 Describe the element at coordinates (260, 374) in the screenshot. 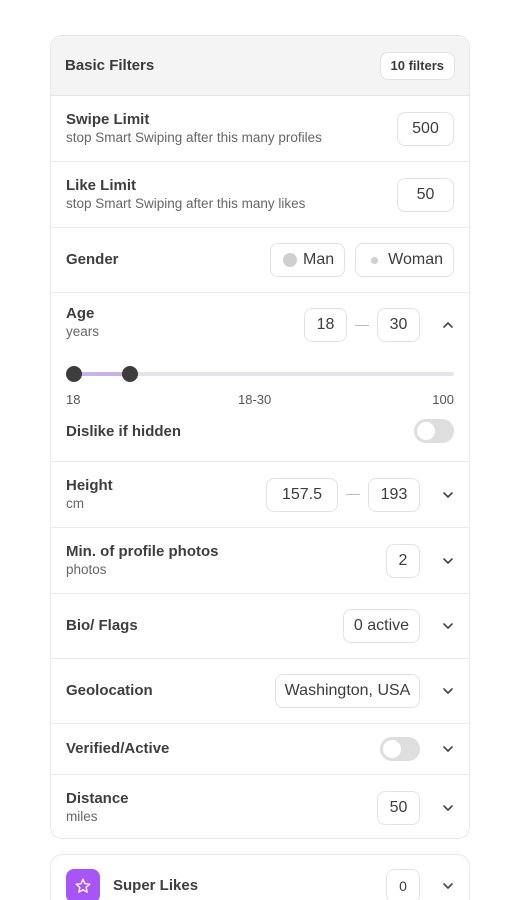

I see `age-slider` at that location.